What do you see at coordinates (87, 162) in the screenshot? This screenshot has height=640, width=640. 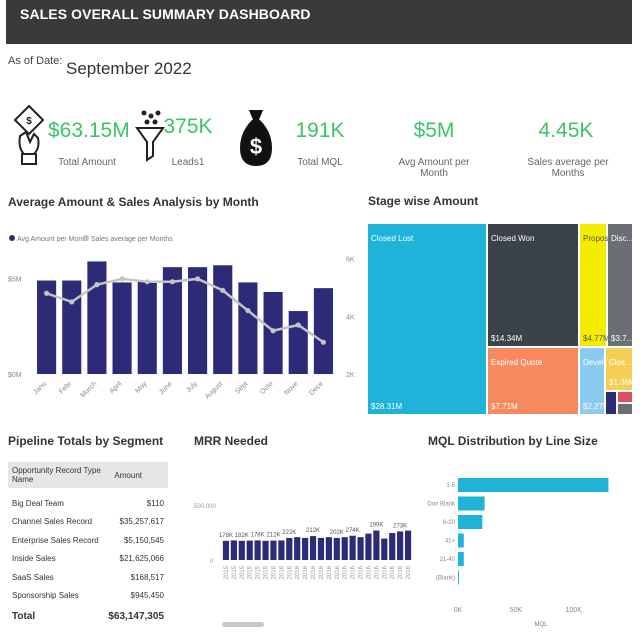 I see `kpi-total-amount-label: Total Amount` at bounding box center [87, 162].